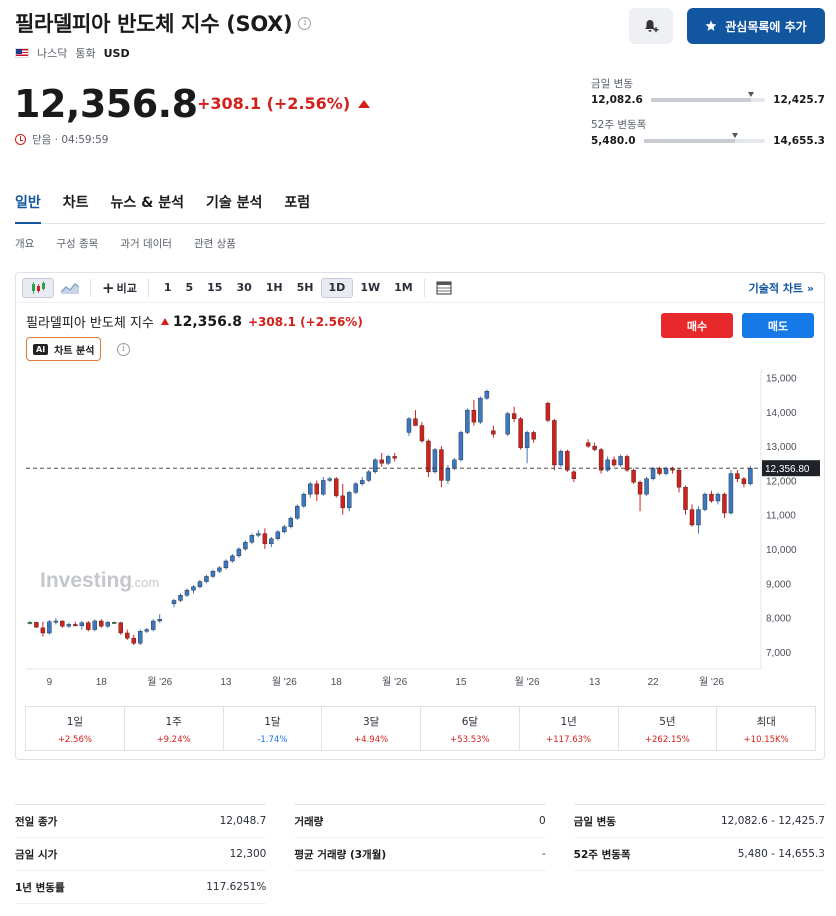 This screenshot has width=836, height=916. Describe the element at coordinates (766, 26) in the screenshot. I see `watchlist-label: 관심목록에 추가` at that location.